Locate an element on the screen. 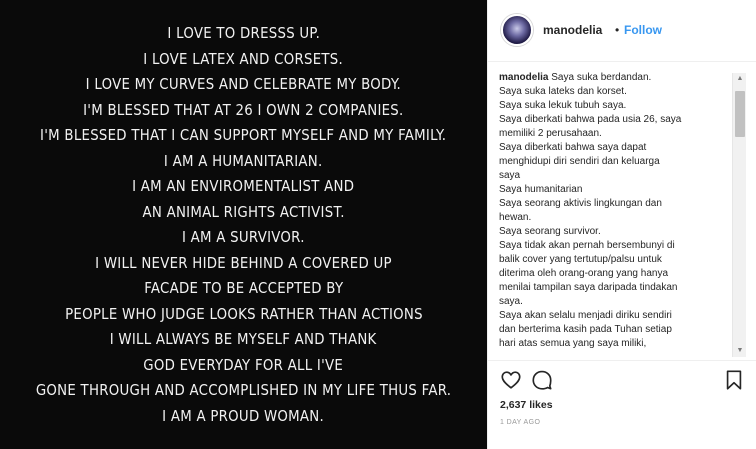  caption-line: Saya diberkati bahwa saya dapat is located at coordinates (573, 147).